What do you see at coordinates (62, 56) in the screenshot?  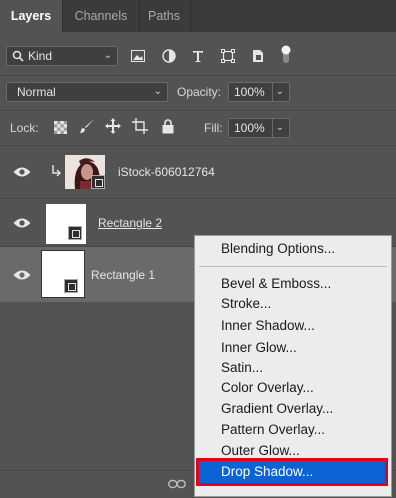 I see `filter-kind-select: Kind ⌄` at bounding box center [62, 56].